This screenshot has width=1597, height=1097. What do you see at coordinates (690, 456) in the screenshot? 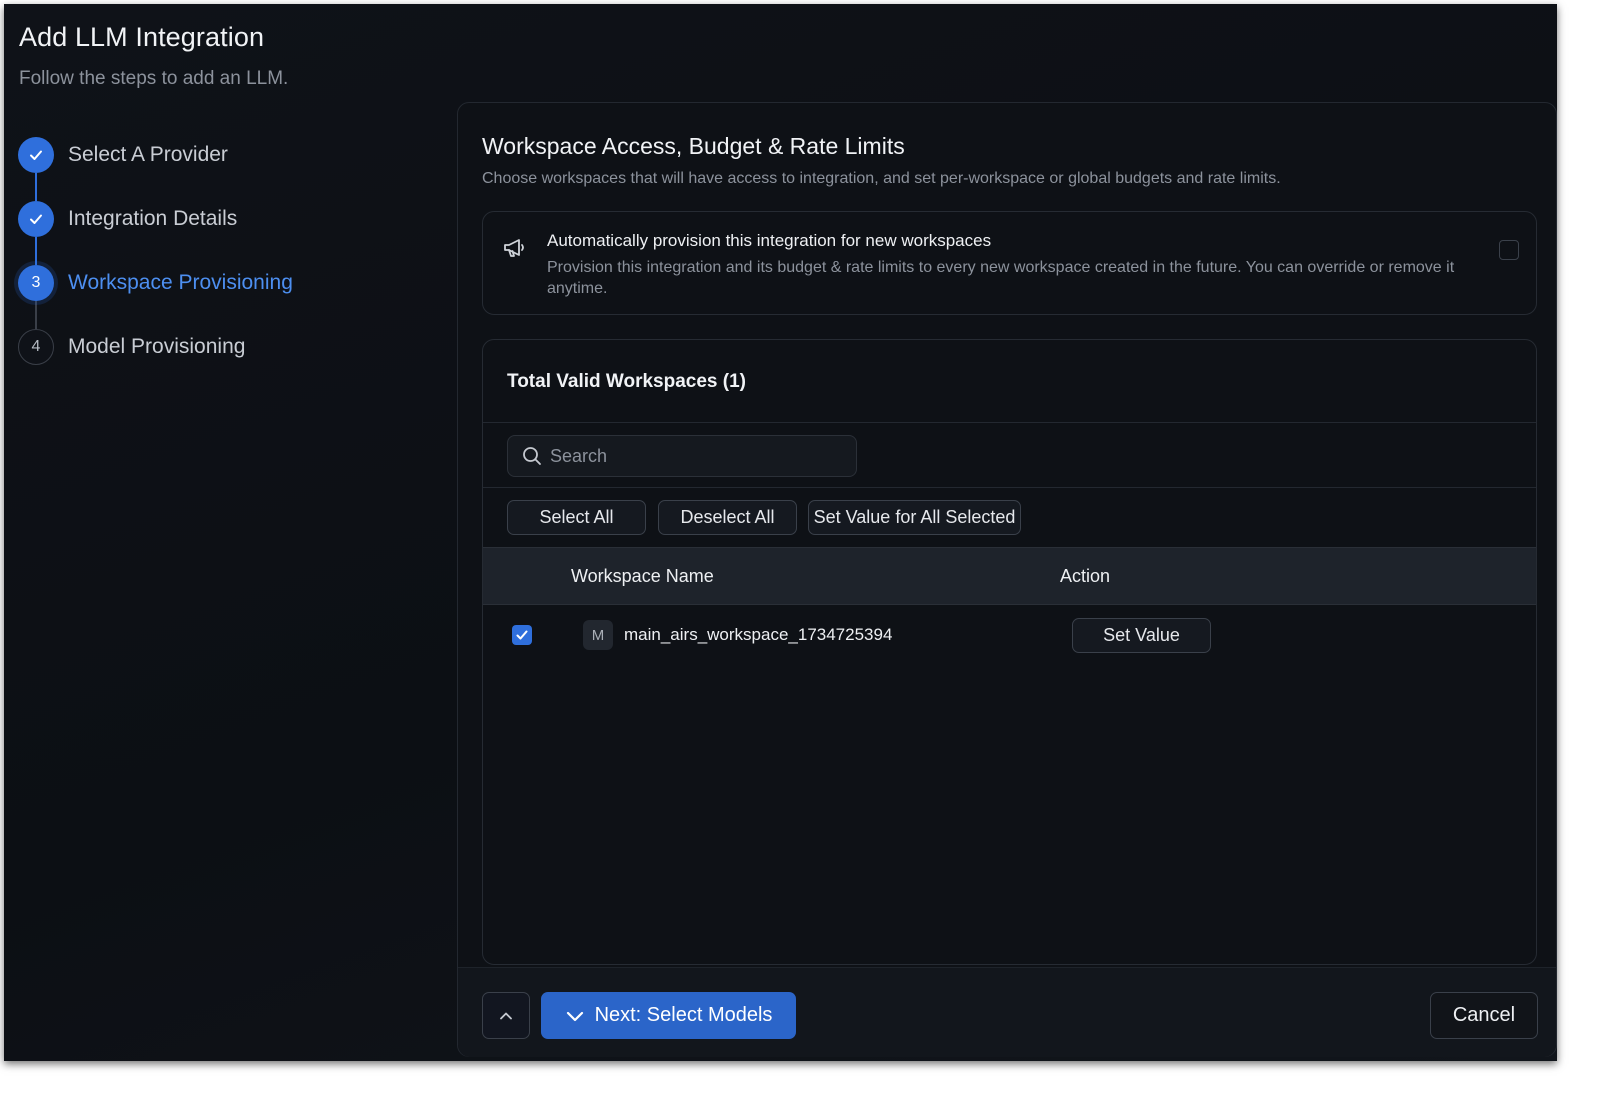
I see `search-input` at bounding box center [690, 456].